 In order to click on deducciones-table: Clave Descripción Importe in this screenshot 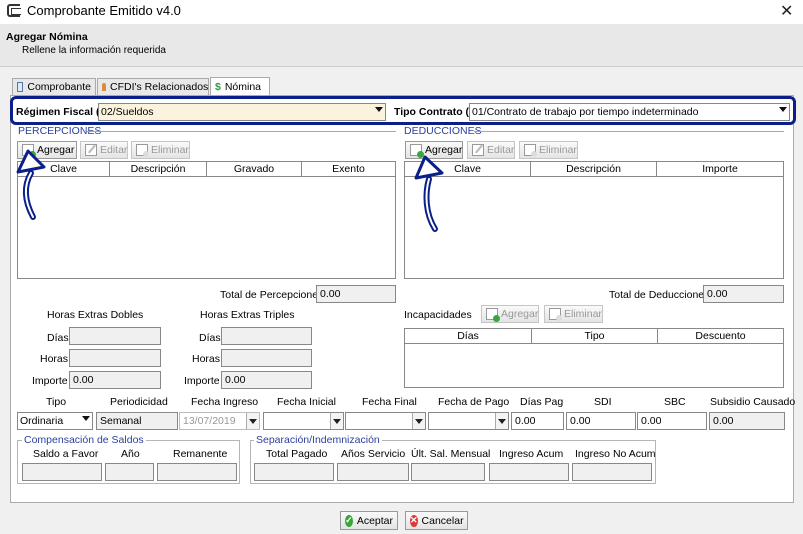, I will do `click(594, 220)`.